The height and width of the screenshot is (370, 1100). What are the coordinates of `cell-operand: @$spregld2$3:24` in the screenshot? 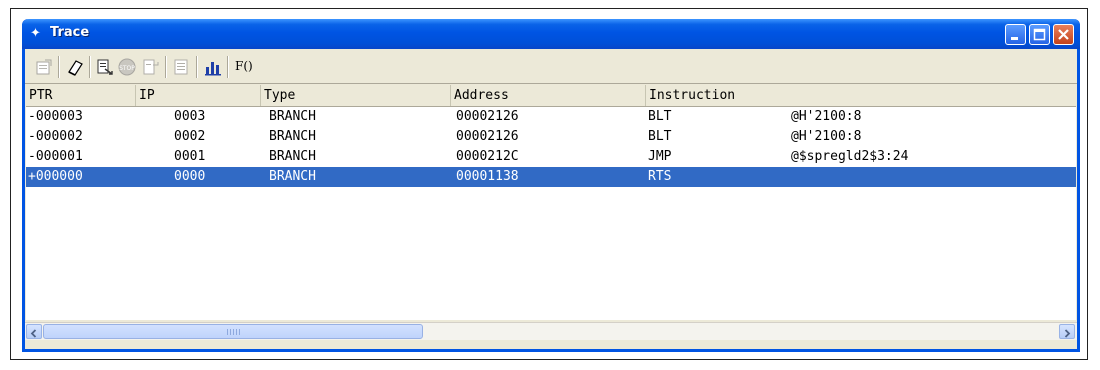 It's located at (850, 156).